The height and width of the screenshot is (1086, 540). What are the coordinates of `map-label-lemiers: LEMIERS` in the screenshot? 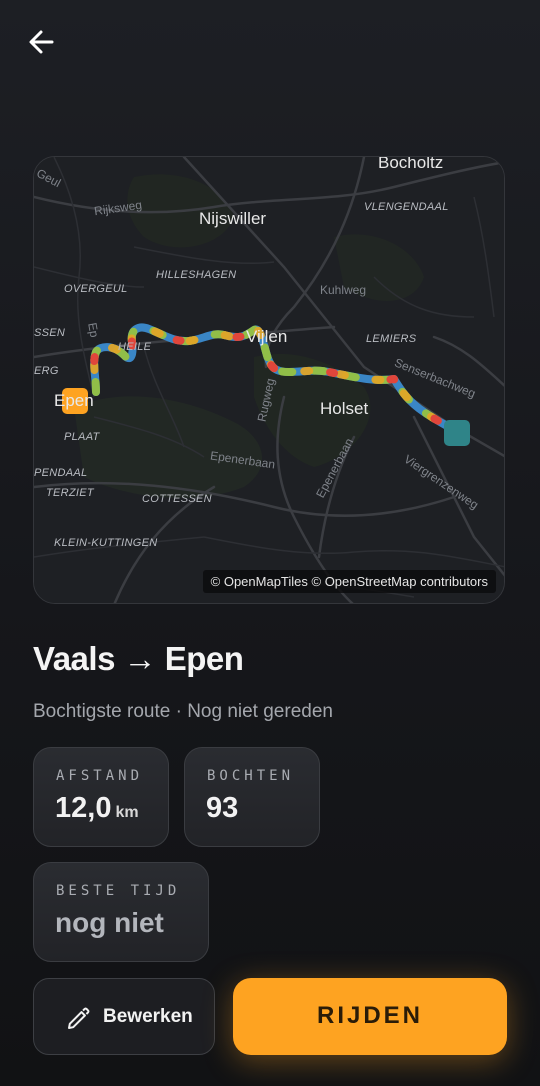 It's located at (391, 339).